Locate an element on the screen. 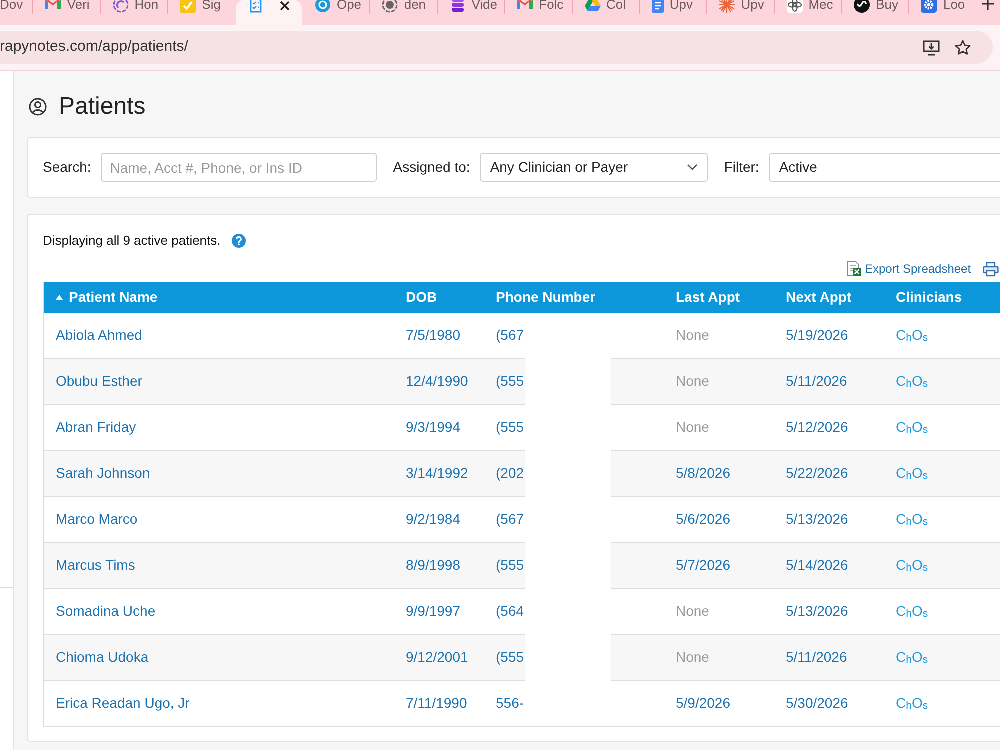  spreadsheet-icon is located at coordinates (854, 269).